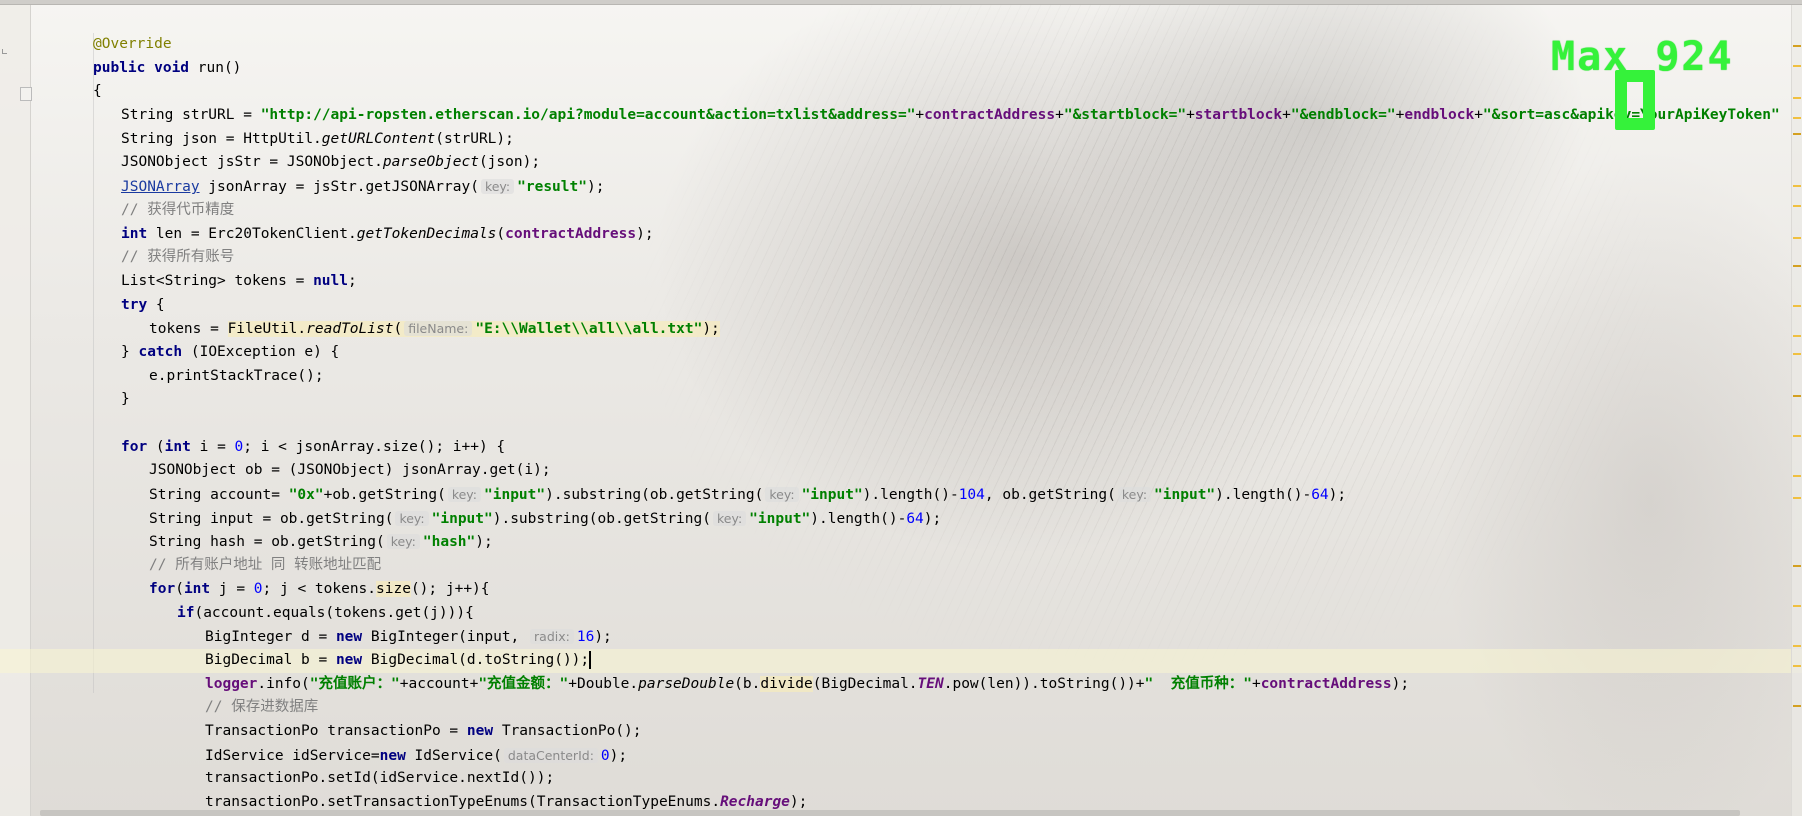 This screenshot has height=816, width=1802. Describe the element at coordinates (947, 708) in the screenshot. I see `code-line: // 保存进数据库` at that location.